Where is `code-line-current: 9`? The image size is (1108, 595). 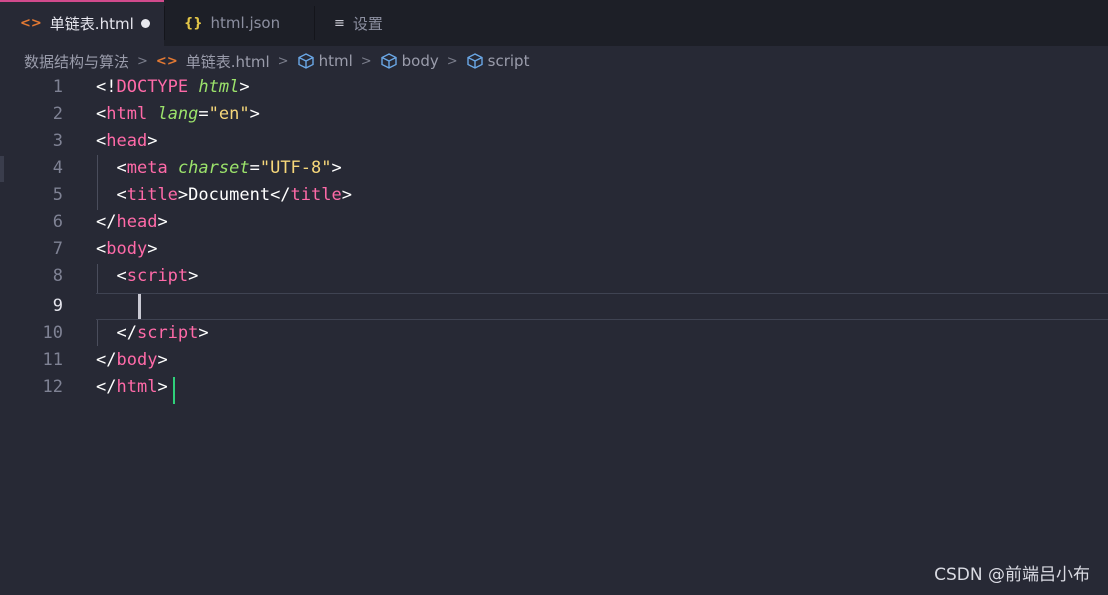 code-line-current: 9 is located at coordinates (554, 306).